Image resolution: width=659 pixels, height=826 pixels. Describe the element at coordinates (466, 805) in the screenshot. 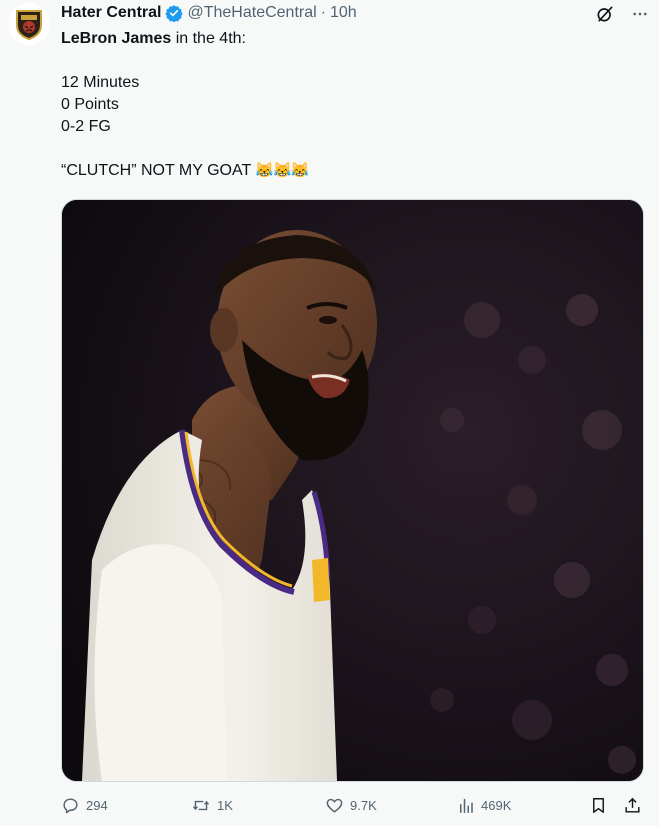

I see `views-chart-icon` at that location.